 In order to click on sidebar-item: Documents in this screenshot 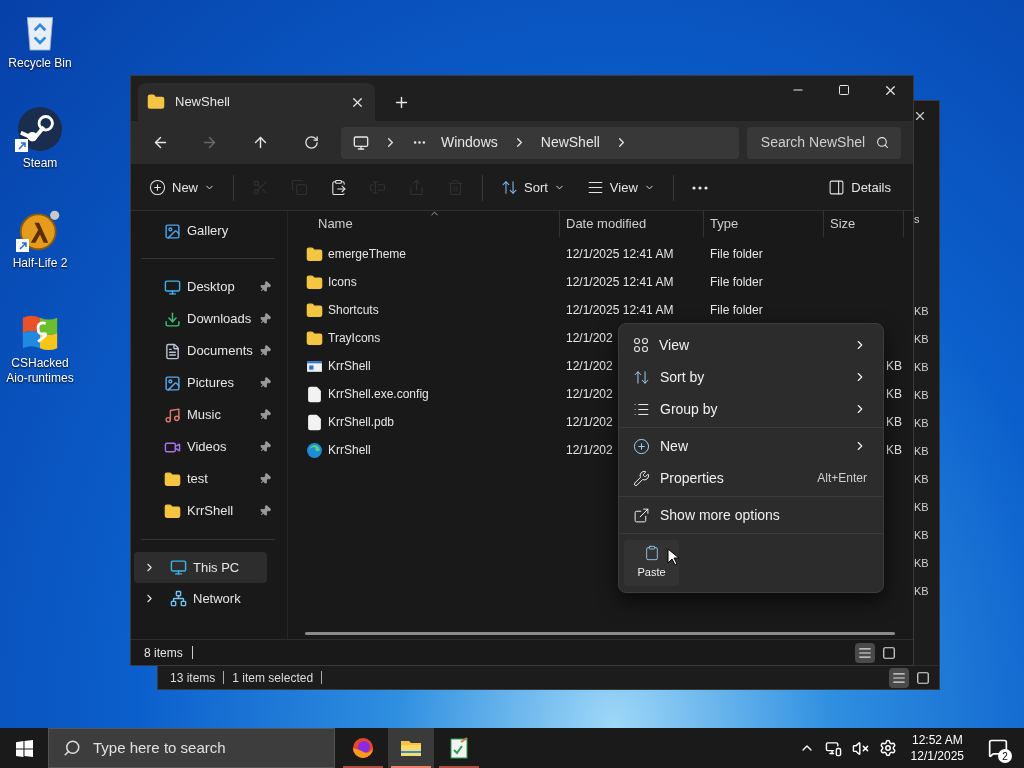, I will do `click(208, 351)`.